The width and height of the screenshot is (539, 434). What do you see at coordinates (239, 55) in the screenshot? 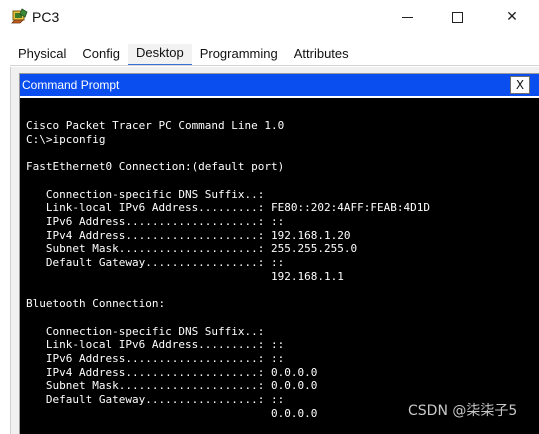
I see `tab-programming: Programming` at bounding box center [239, 55].